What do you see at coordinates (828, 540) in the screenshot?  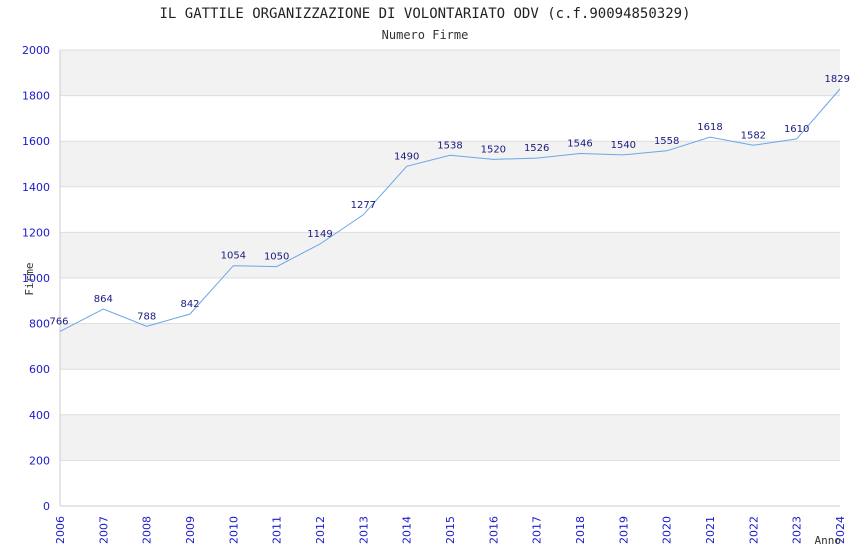 I see `x-axis-title: Anno` at bounding box center [828, 540].